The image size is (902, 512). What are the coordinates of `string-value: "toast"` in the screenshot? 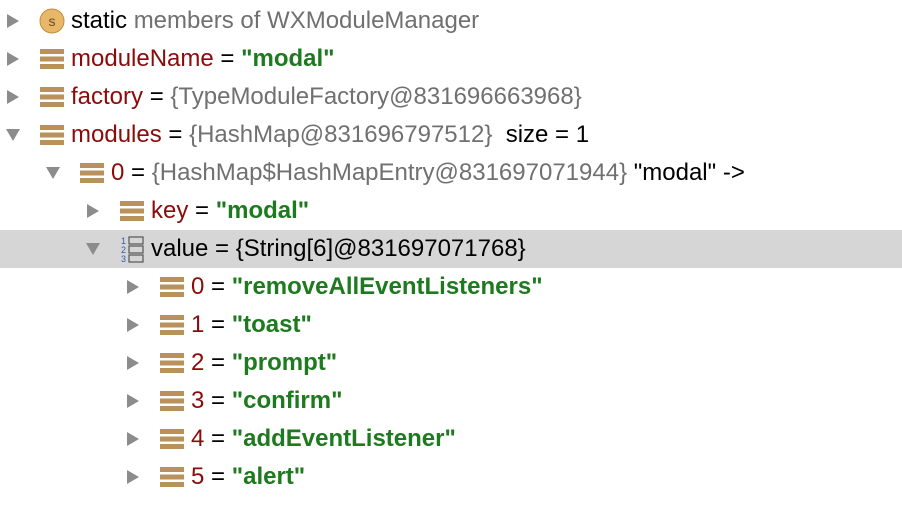 It's located at (271, 324).